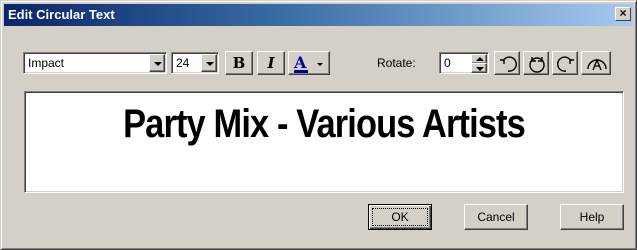 The image size is (637, 250). I want to click on spin-down-icon, so click(479, 68).